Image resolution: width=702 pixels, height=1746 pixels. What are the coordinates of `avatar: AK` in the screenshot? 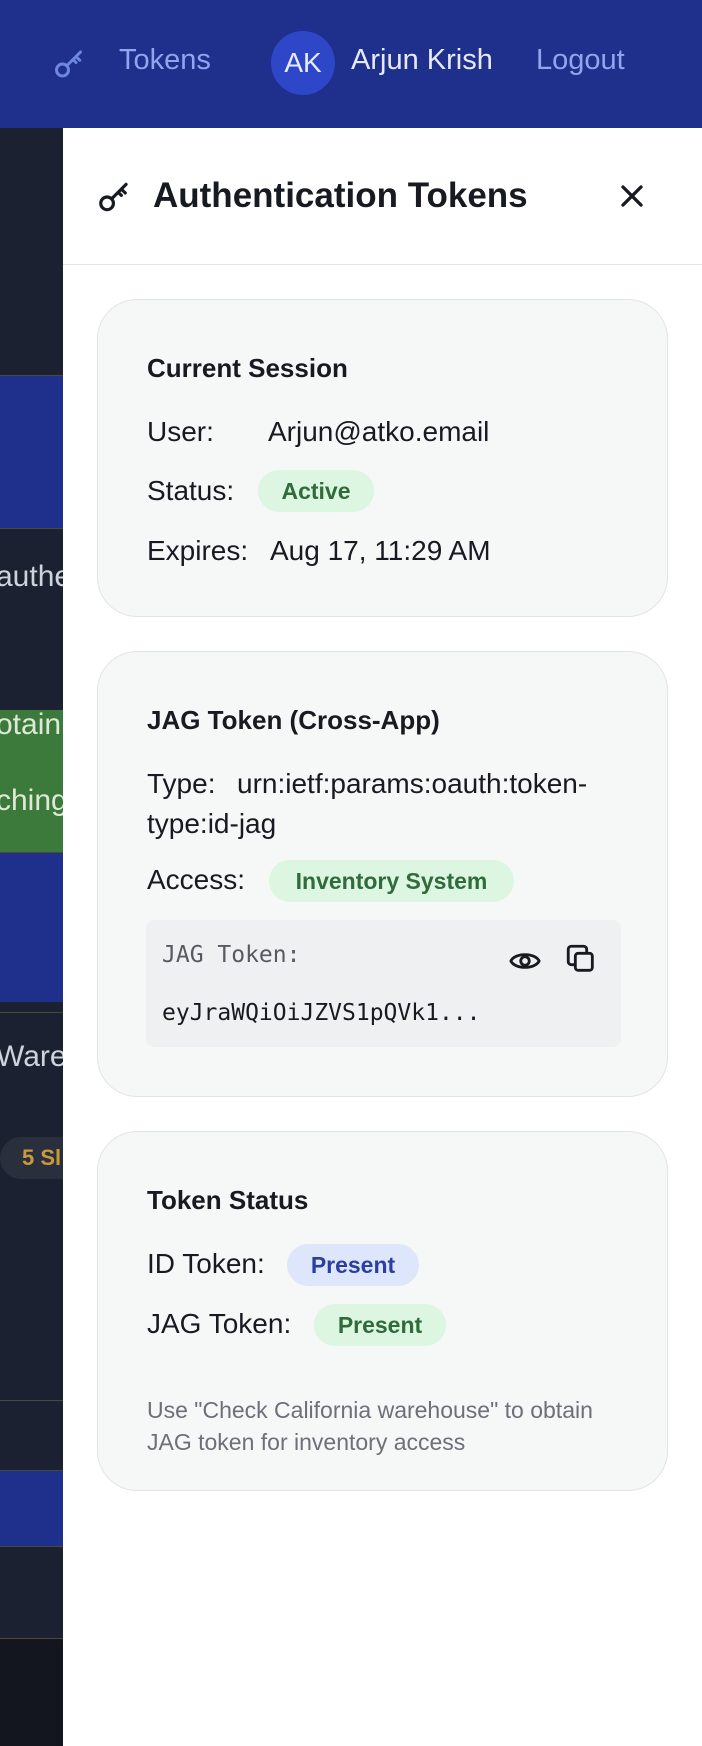 It's located at (303, 63).